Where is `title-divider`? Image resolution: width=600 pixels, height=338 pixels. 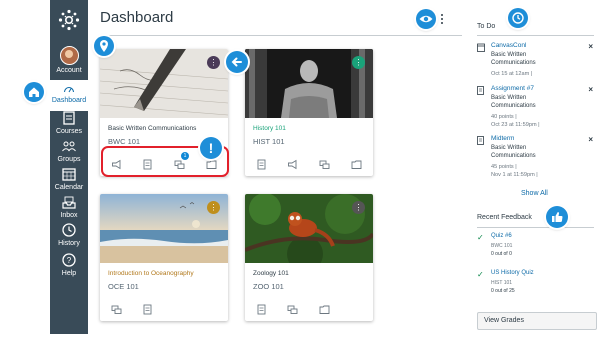 title-divider is located at coordinates (281, 35).